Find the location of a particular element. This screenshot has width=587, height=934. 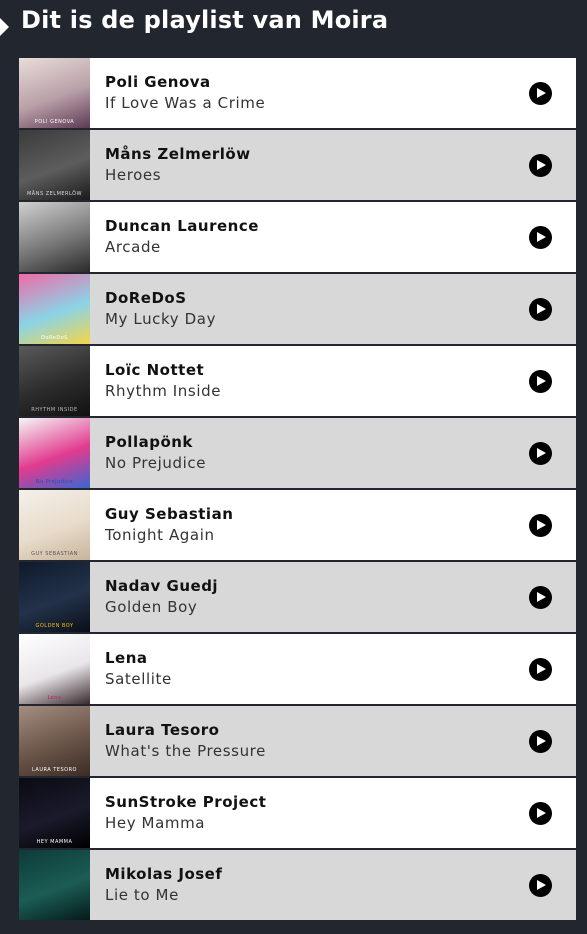

playlist-row: Duncan Laurence Arcade is located at coordinates (297, 237).